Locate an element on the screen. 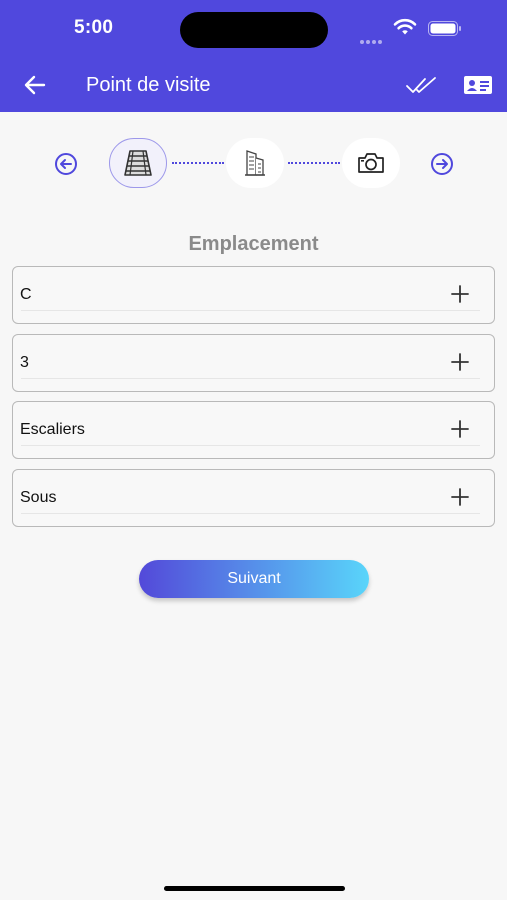  camera-icon is located at coordinates (371, 163).